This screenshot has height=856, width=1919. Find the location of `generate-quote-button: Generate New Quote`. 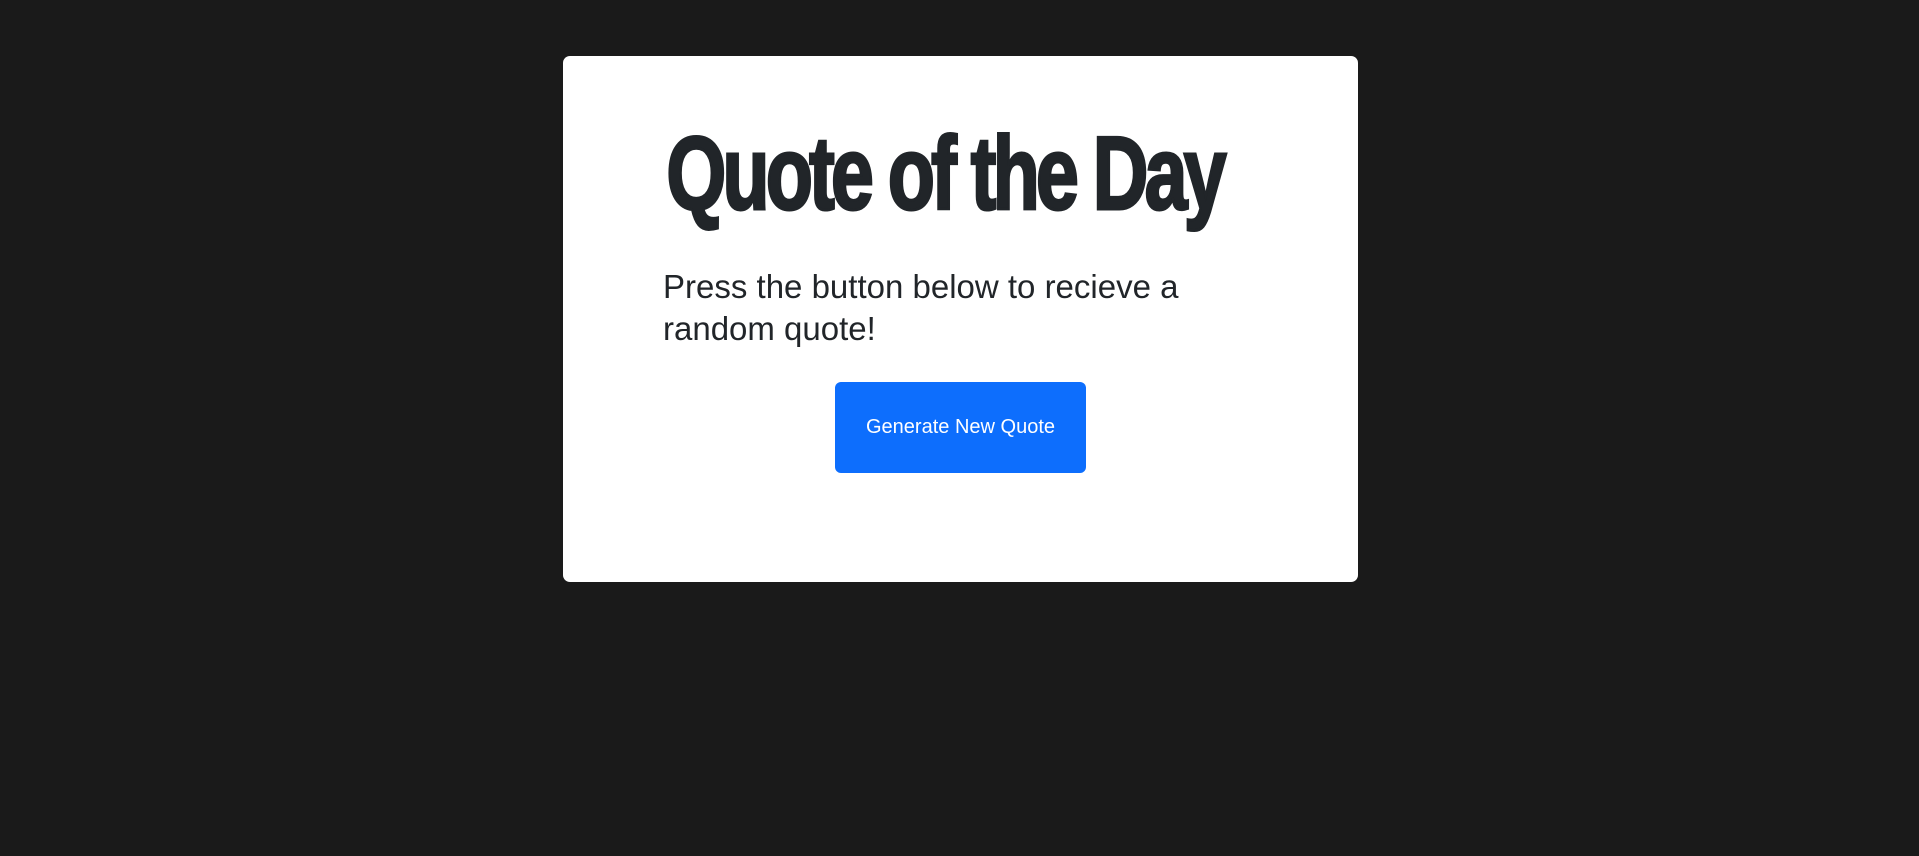

generate-quote-button: Generate New Quote is located at coordinates (960, 427).